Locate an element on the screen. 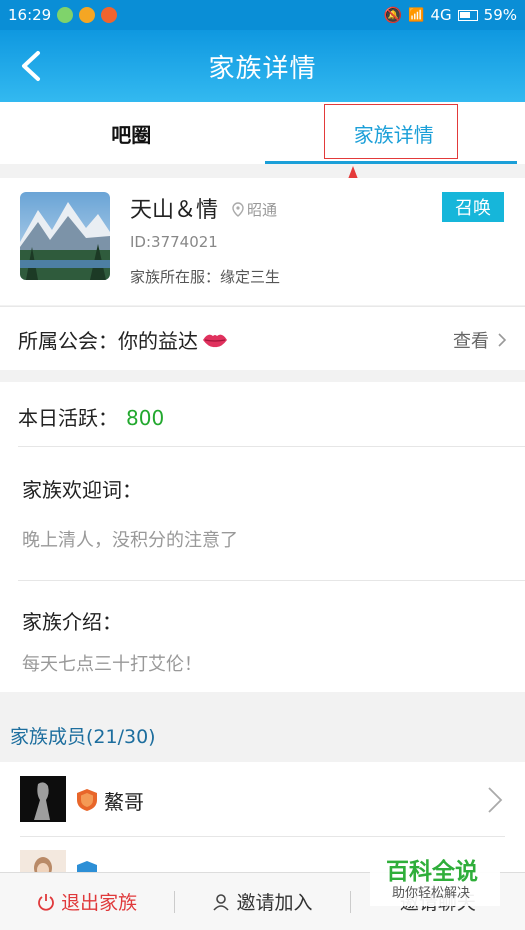 The height and width of the screenshot is (930, 525). member-row: 鰲哥 is located at coordinates (262, 797).